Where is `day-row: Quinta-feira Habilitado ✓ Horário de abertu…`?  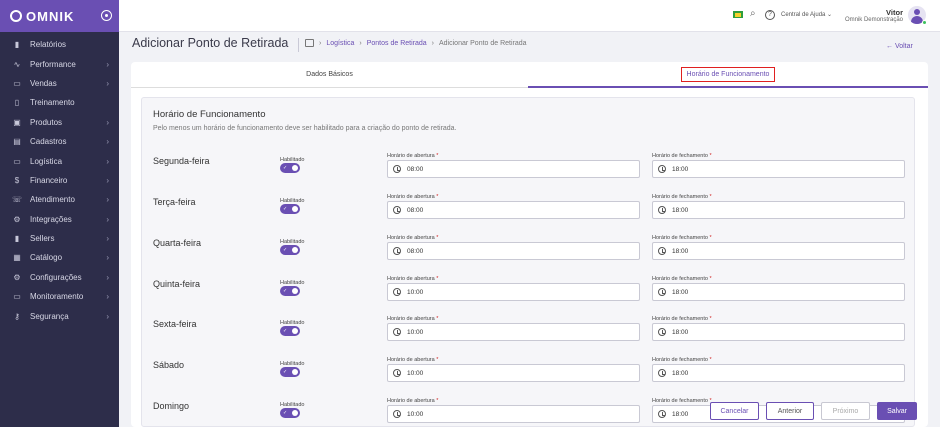
day-row: Quinta-feira Habilitado ✓ Horário de abertu… is located at coordinates (529, 282).